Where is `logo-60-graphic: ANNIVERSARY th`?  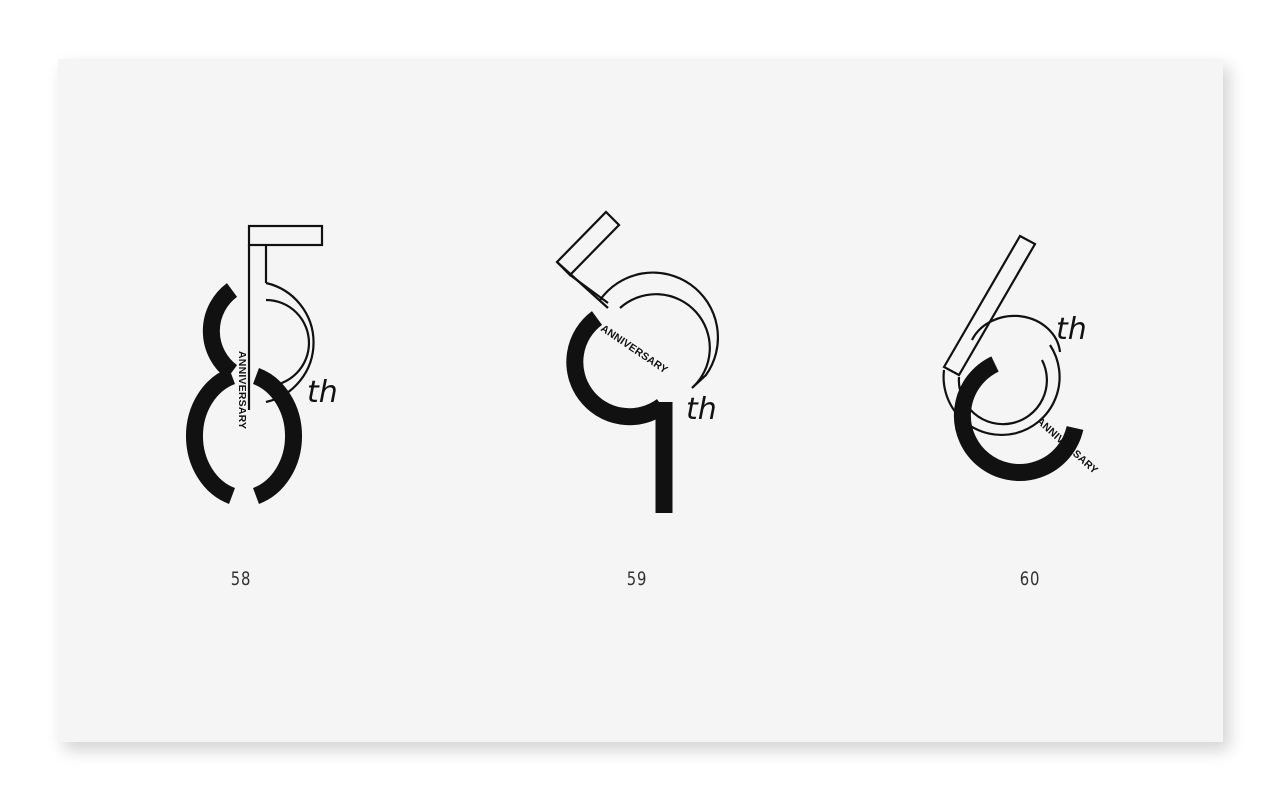 logo-60-graphic: ANNIVERSARY th is located at coordinates (1021, 357).